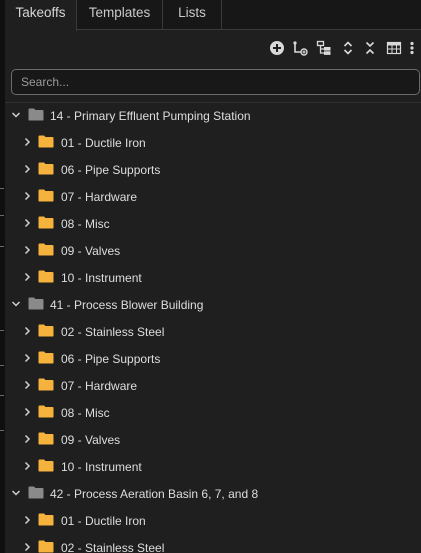  I want to click on toolbar, so click(213, 48).